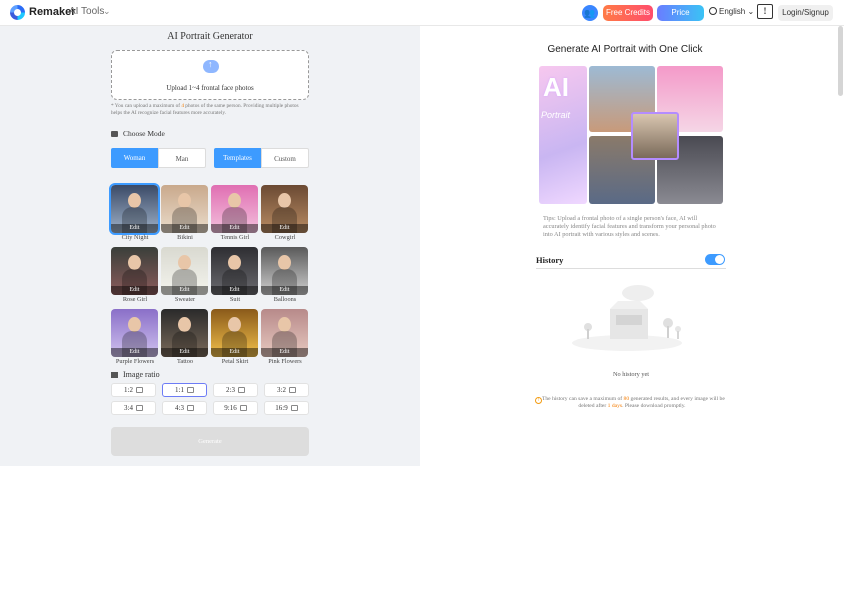 This screenshot has width=844, height=612. What do you see at coordinates (655, 136) in the screenshot?
I see `collage-face-photo` at bounding box center [655, 136].